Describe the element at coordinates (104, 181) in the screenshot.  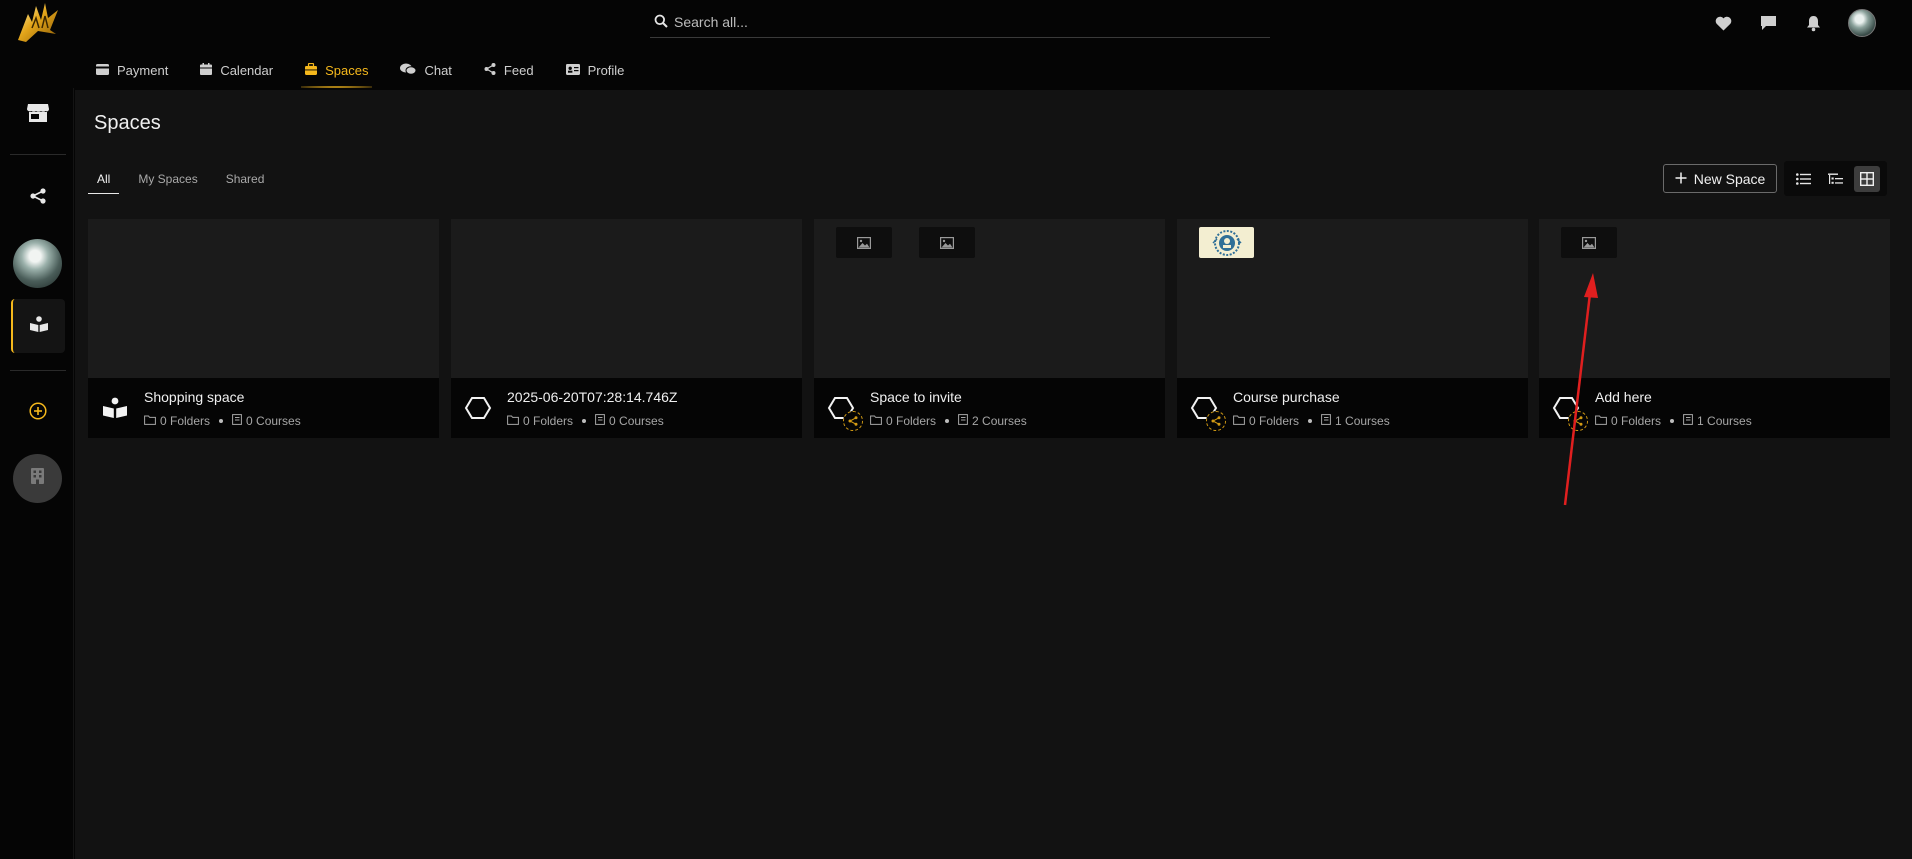
I see `subtab-all: All` at that location.